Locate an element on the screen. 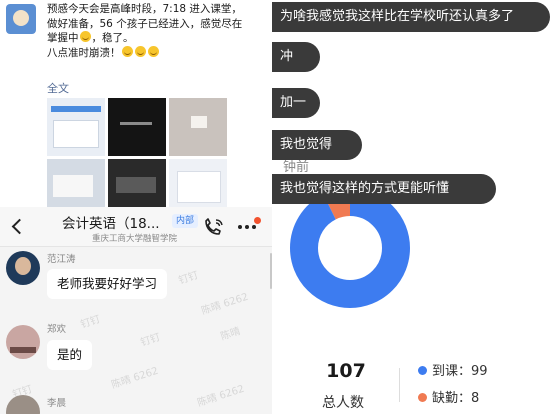  sender-name: 李晨 is located at coordinates (57, 403).